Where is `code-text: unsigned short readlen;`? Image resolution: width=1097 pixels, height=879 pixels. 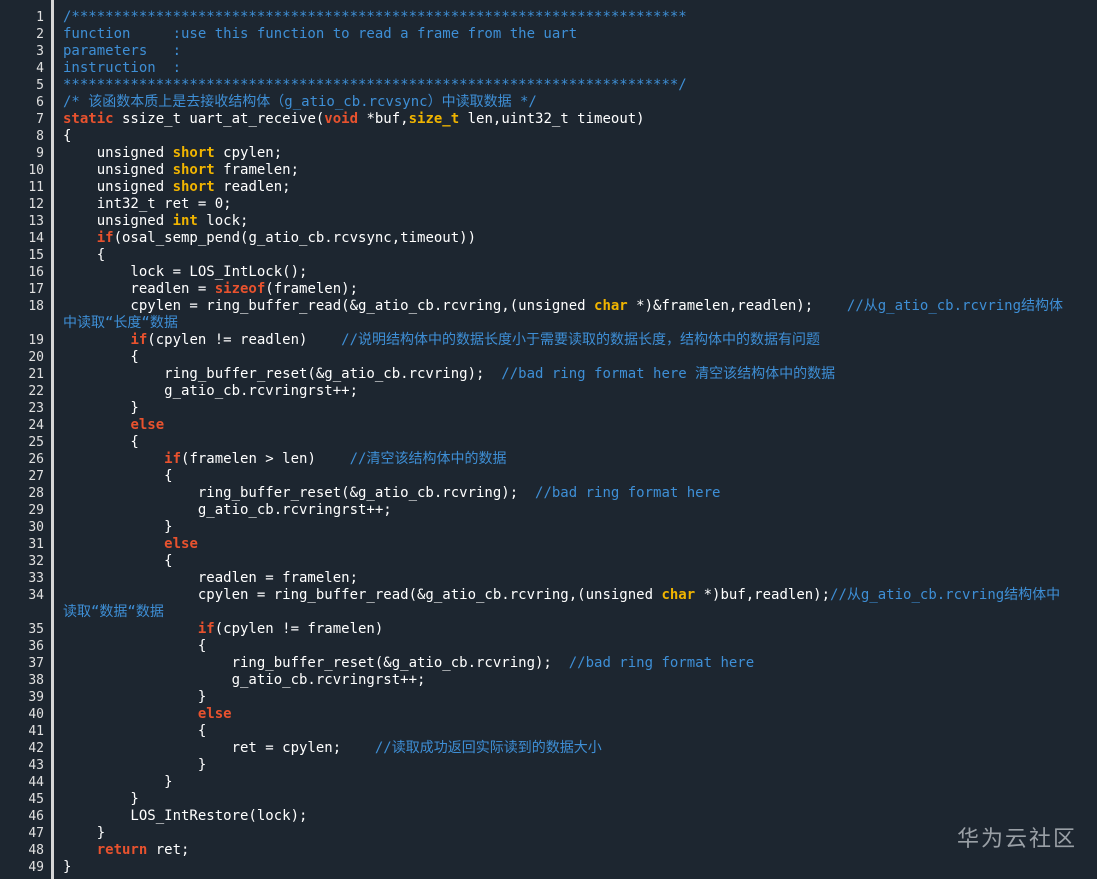 code-text: unsigned short readlen; is located at coordinates (577, 187).